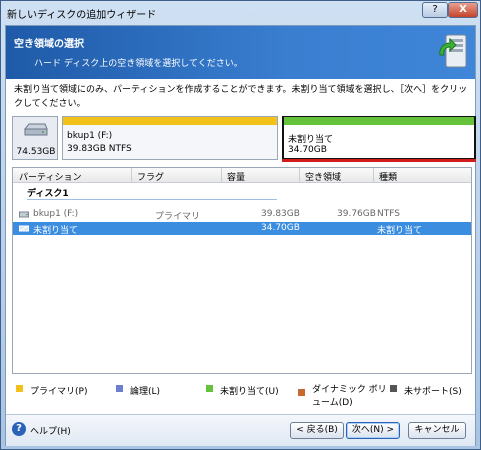 Image resolution: width=481 pixels, height=450 pixels. Describe the element at coordinates (50, 430) in the screenshot. I see `help-link: ヘルプ(H)` at that location.